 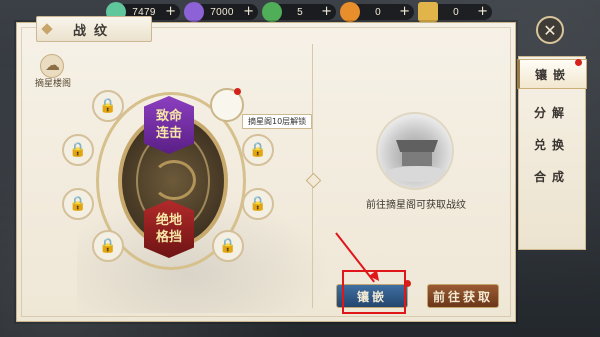 What do you see at coordinates (428, 12) in the screenshot?
I see `scroll-icon` at bounding box center [428, 12].